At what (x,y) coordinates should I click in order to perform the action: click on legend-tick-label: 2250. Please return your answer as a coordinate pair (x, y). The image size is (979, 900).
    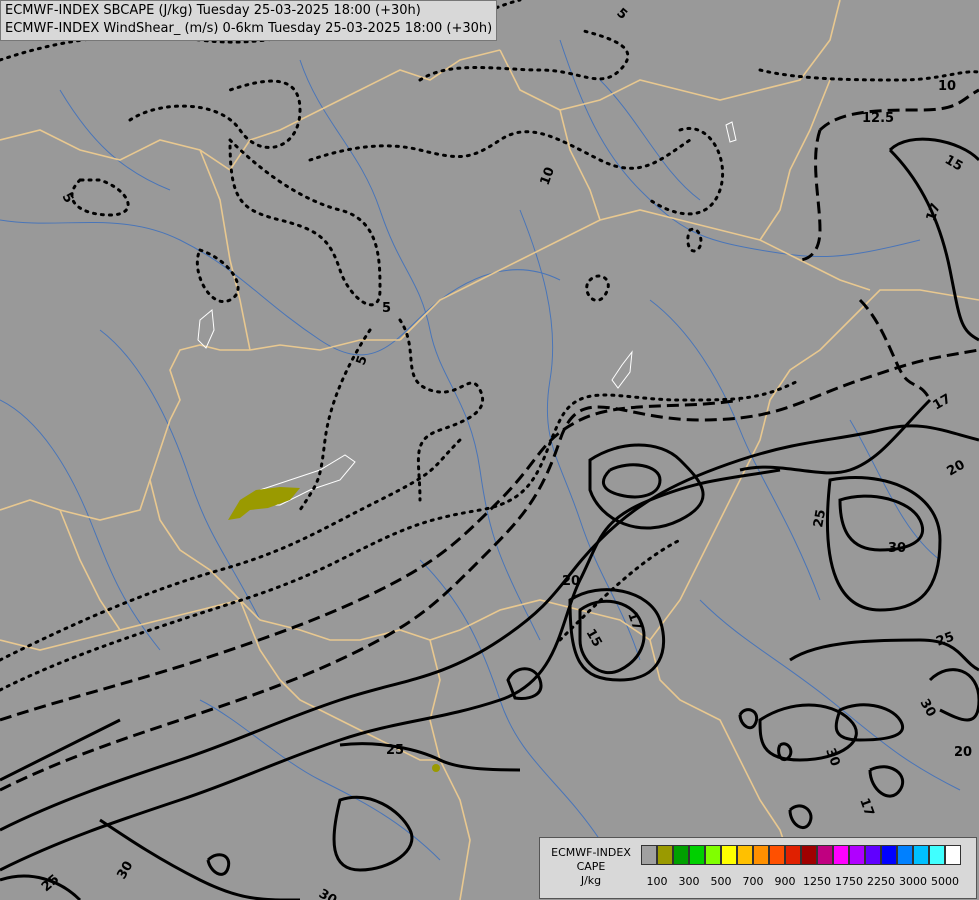
    Looking at the image, I should click on (881, 881).